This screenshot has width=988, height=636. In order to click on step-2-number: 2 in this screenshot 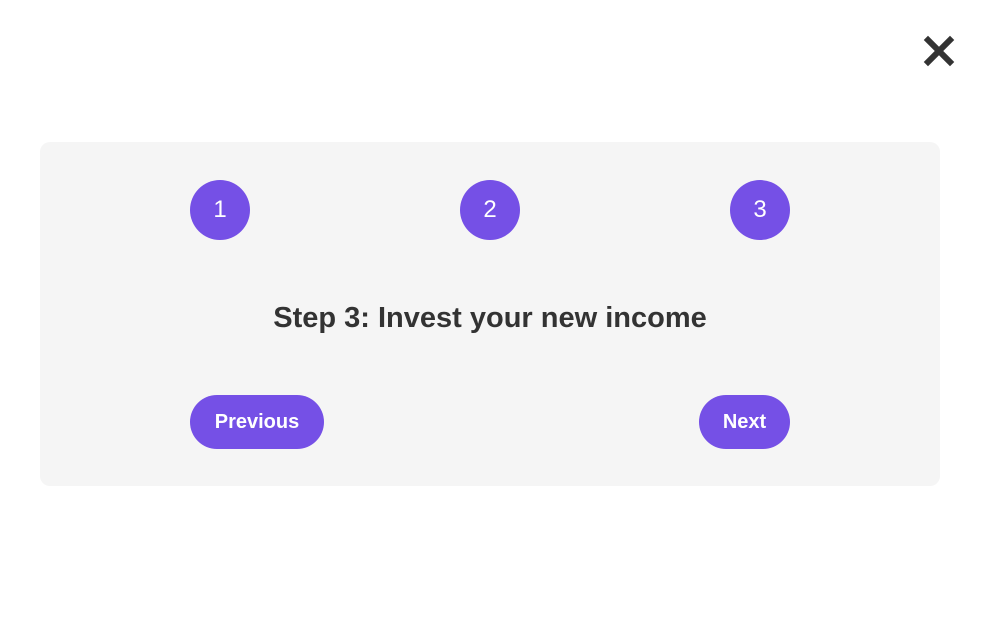, I will do `click(490, 209)`.